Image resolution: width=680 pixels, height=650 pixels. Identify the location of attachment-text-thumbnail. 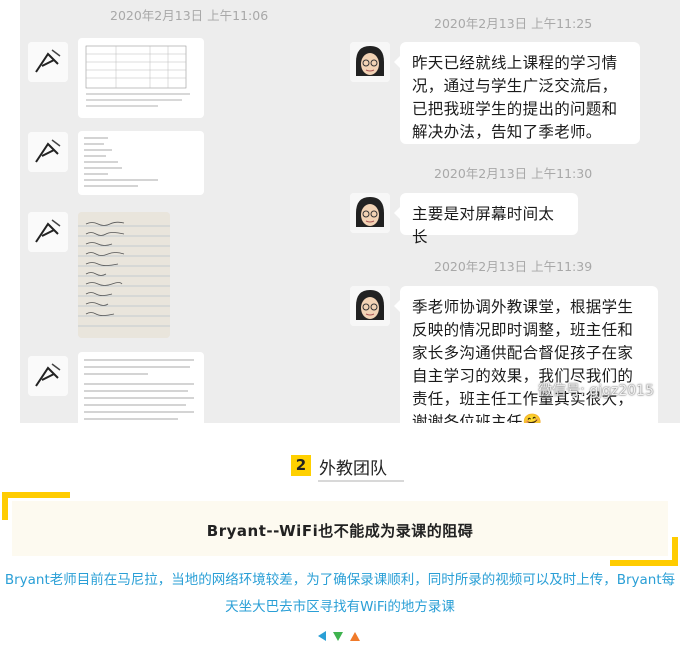
(141, 163).